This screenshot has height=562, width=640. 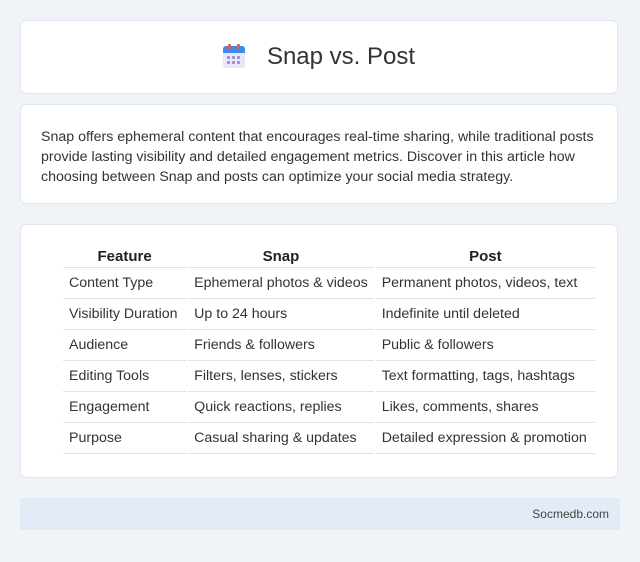 I want to click on calendar-icon, so click(x=233, y=56).